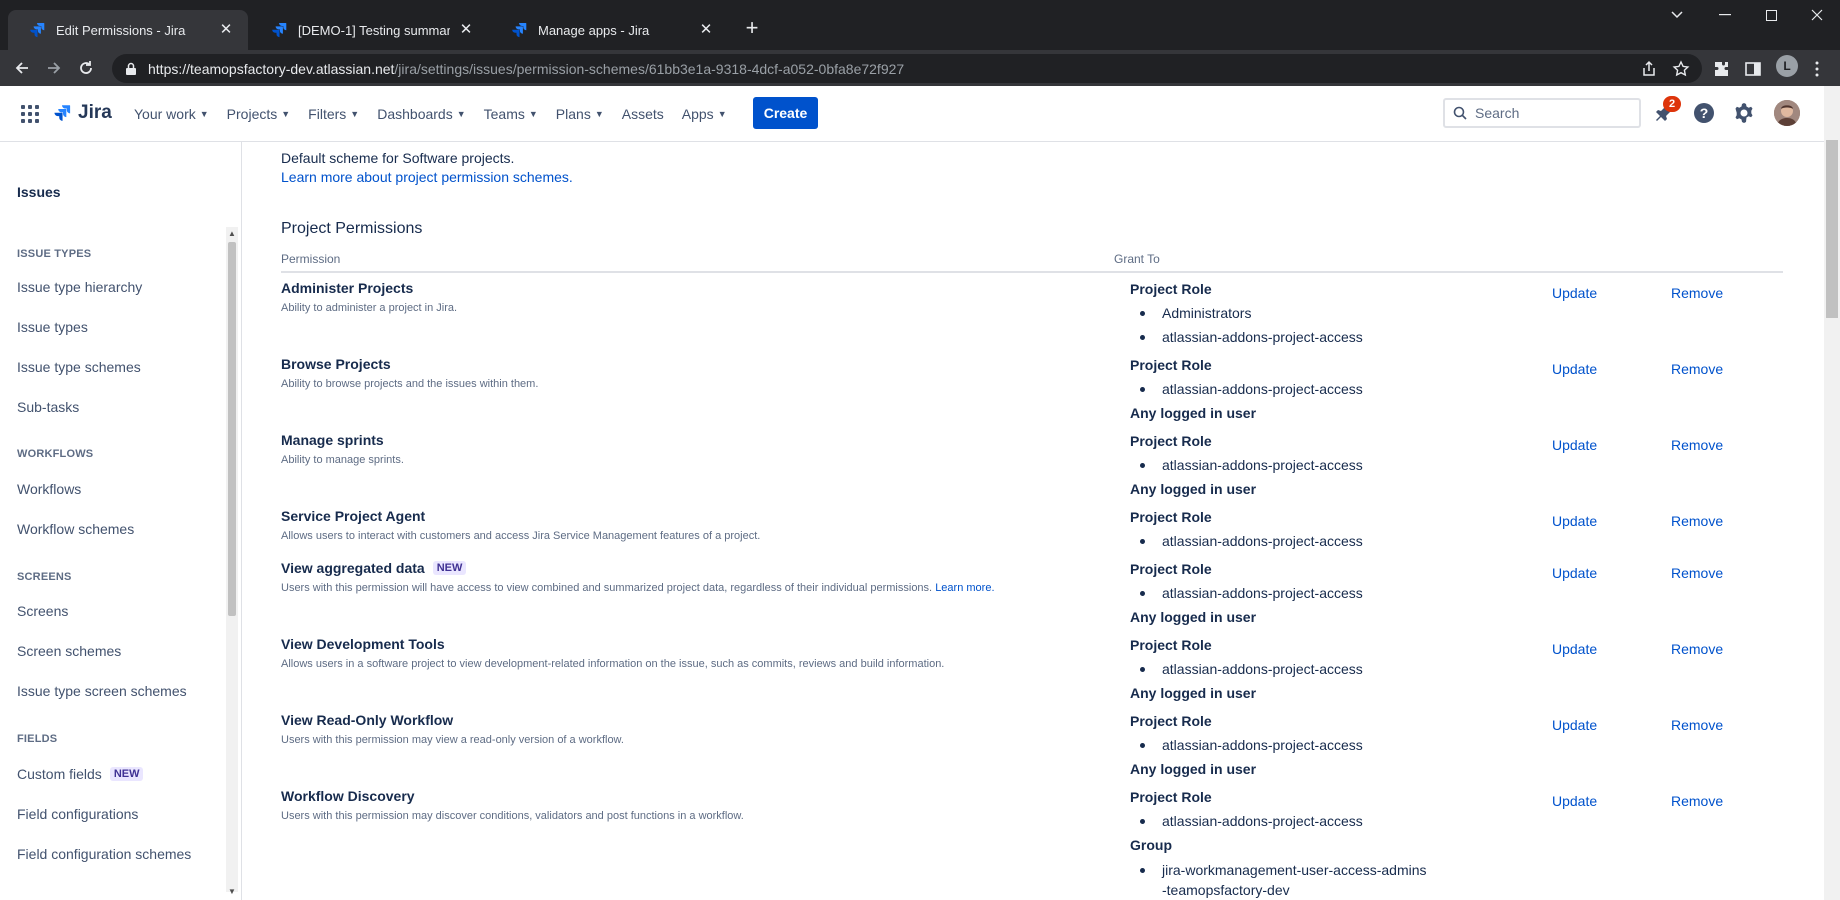 This screenshot has height=900, width=1840. Describe the element at coordinates (1681, 69) in the screenshot. I see `bookmark-star-icon` at that location.